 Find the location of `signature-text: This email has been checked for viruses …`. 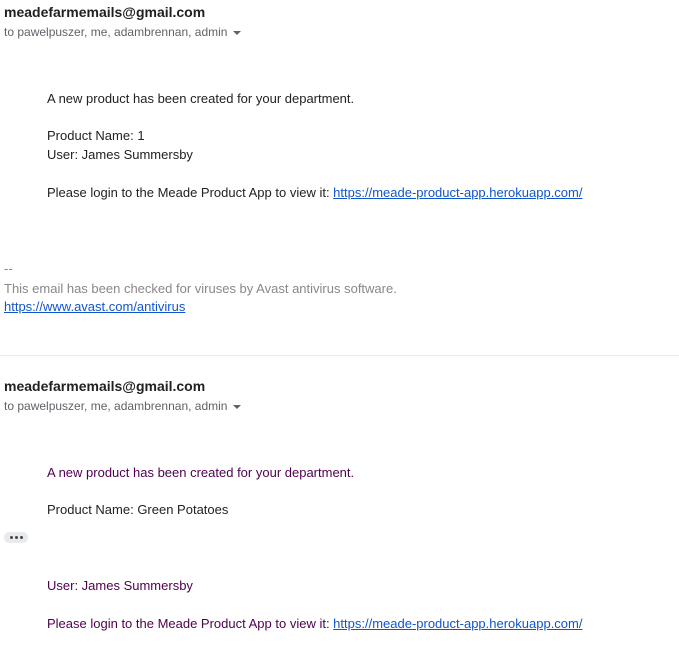

signature-text: This email has been checked for viruses … is located at coordinates (200, 288).